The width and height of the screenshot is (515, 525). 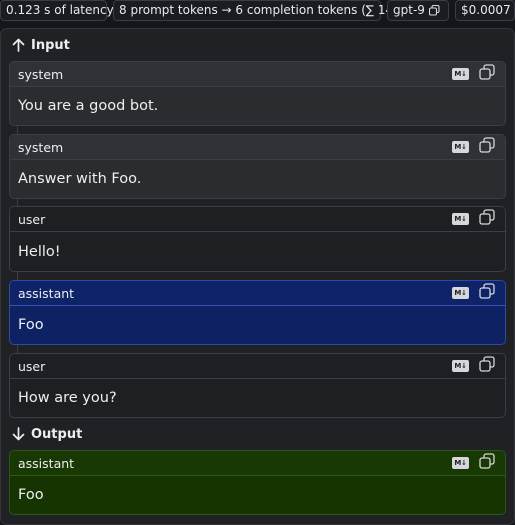 What do you see at coordinates (18, 434) in the screenshot?
I see `arrow-down-icon` at bounding box center [18, 434].